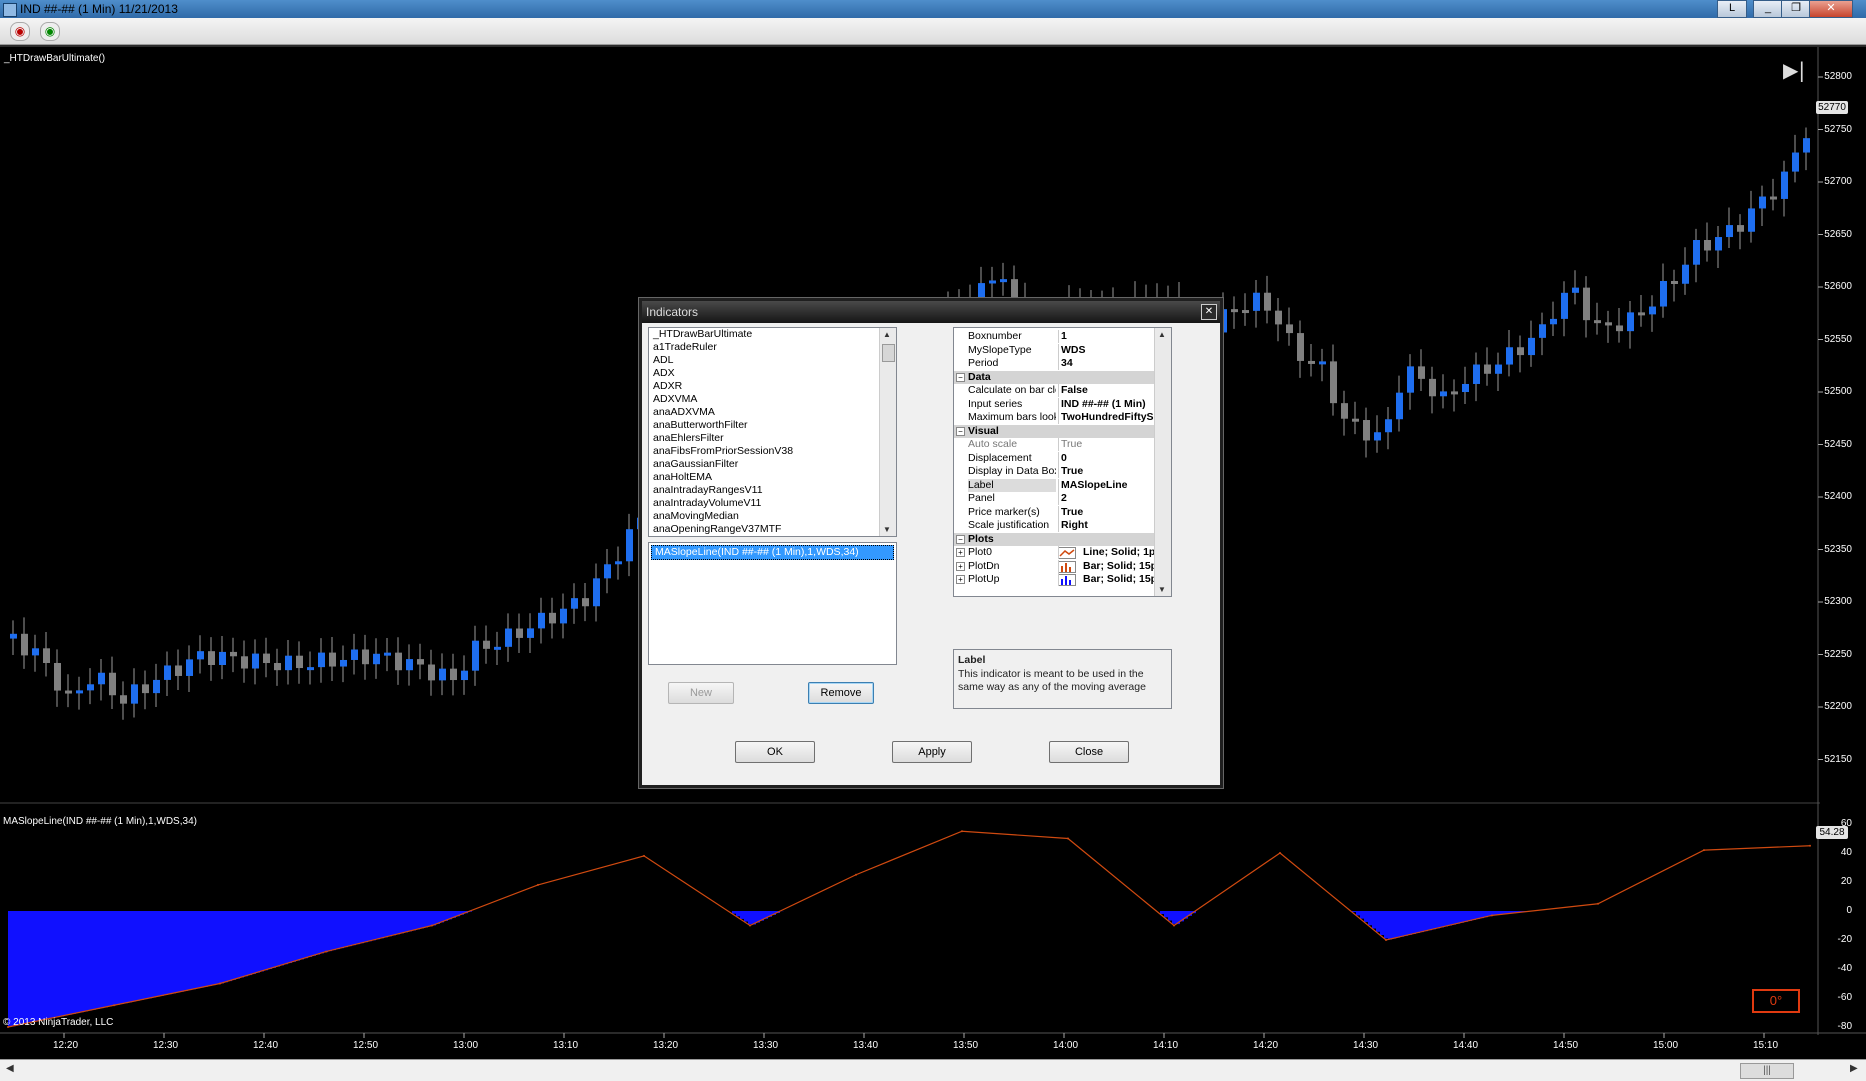 The height and width of the screenshot is (1081, 1866). What do you see at coordinates (1054, 458) in the screenshot?
I see `property-row: Displacement0` at bounding box center [1054, 458].